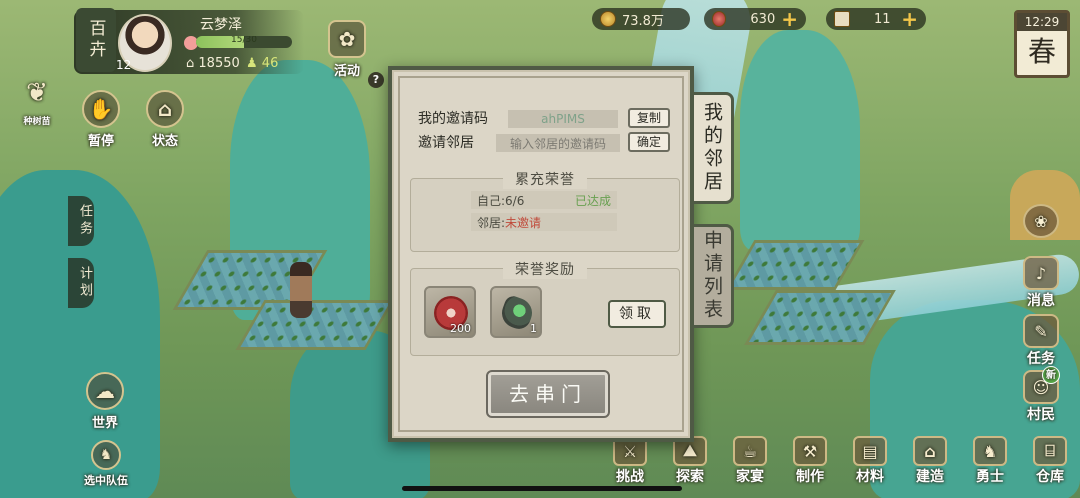  Describe the element at coordinates (592, 200) in the screenshot. I see `self-status: 已达成` at that location.